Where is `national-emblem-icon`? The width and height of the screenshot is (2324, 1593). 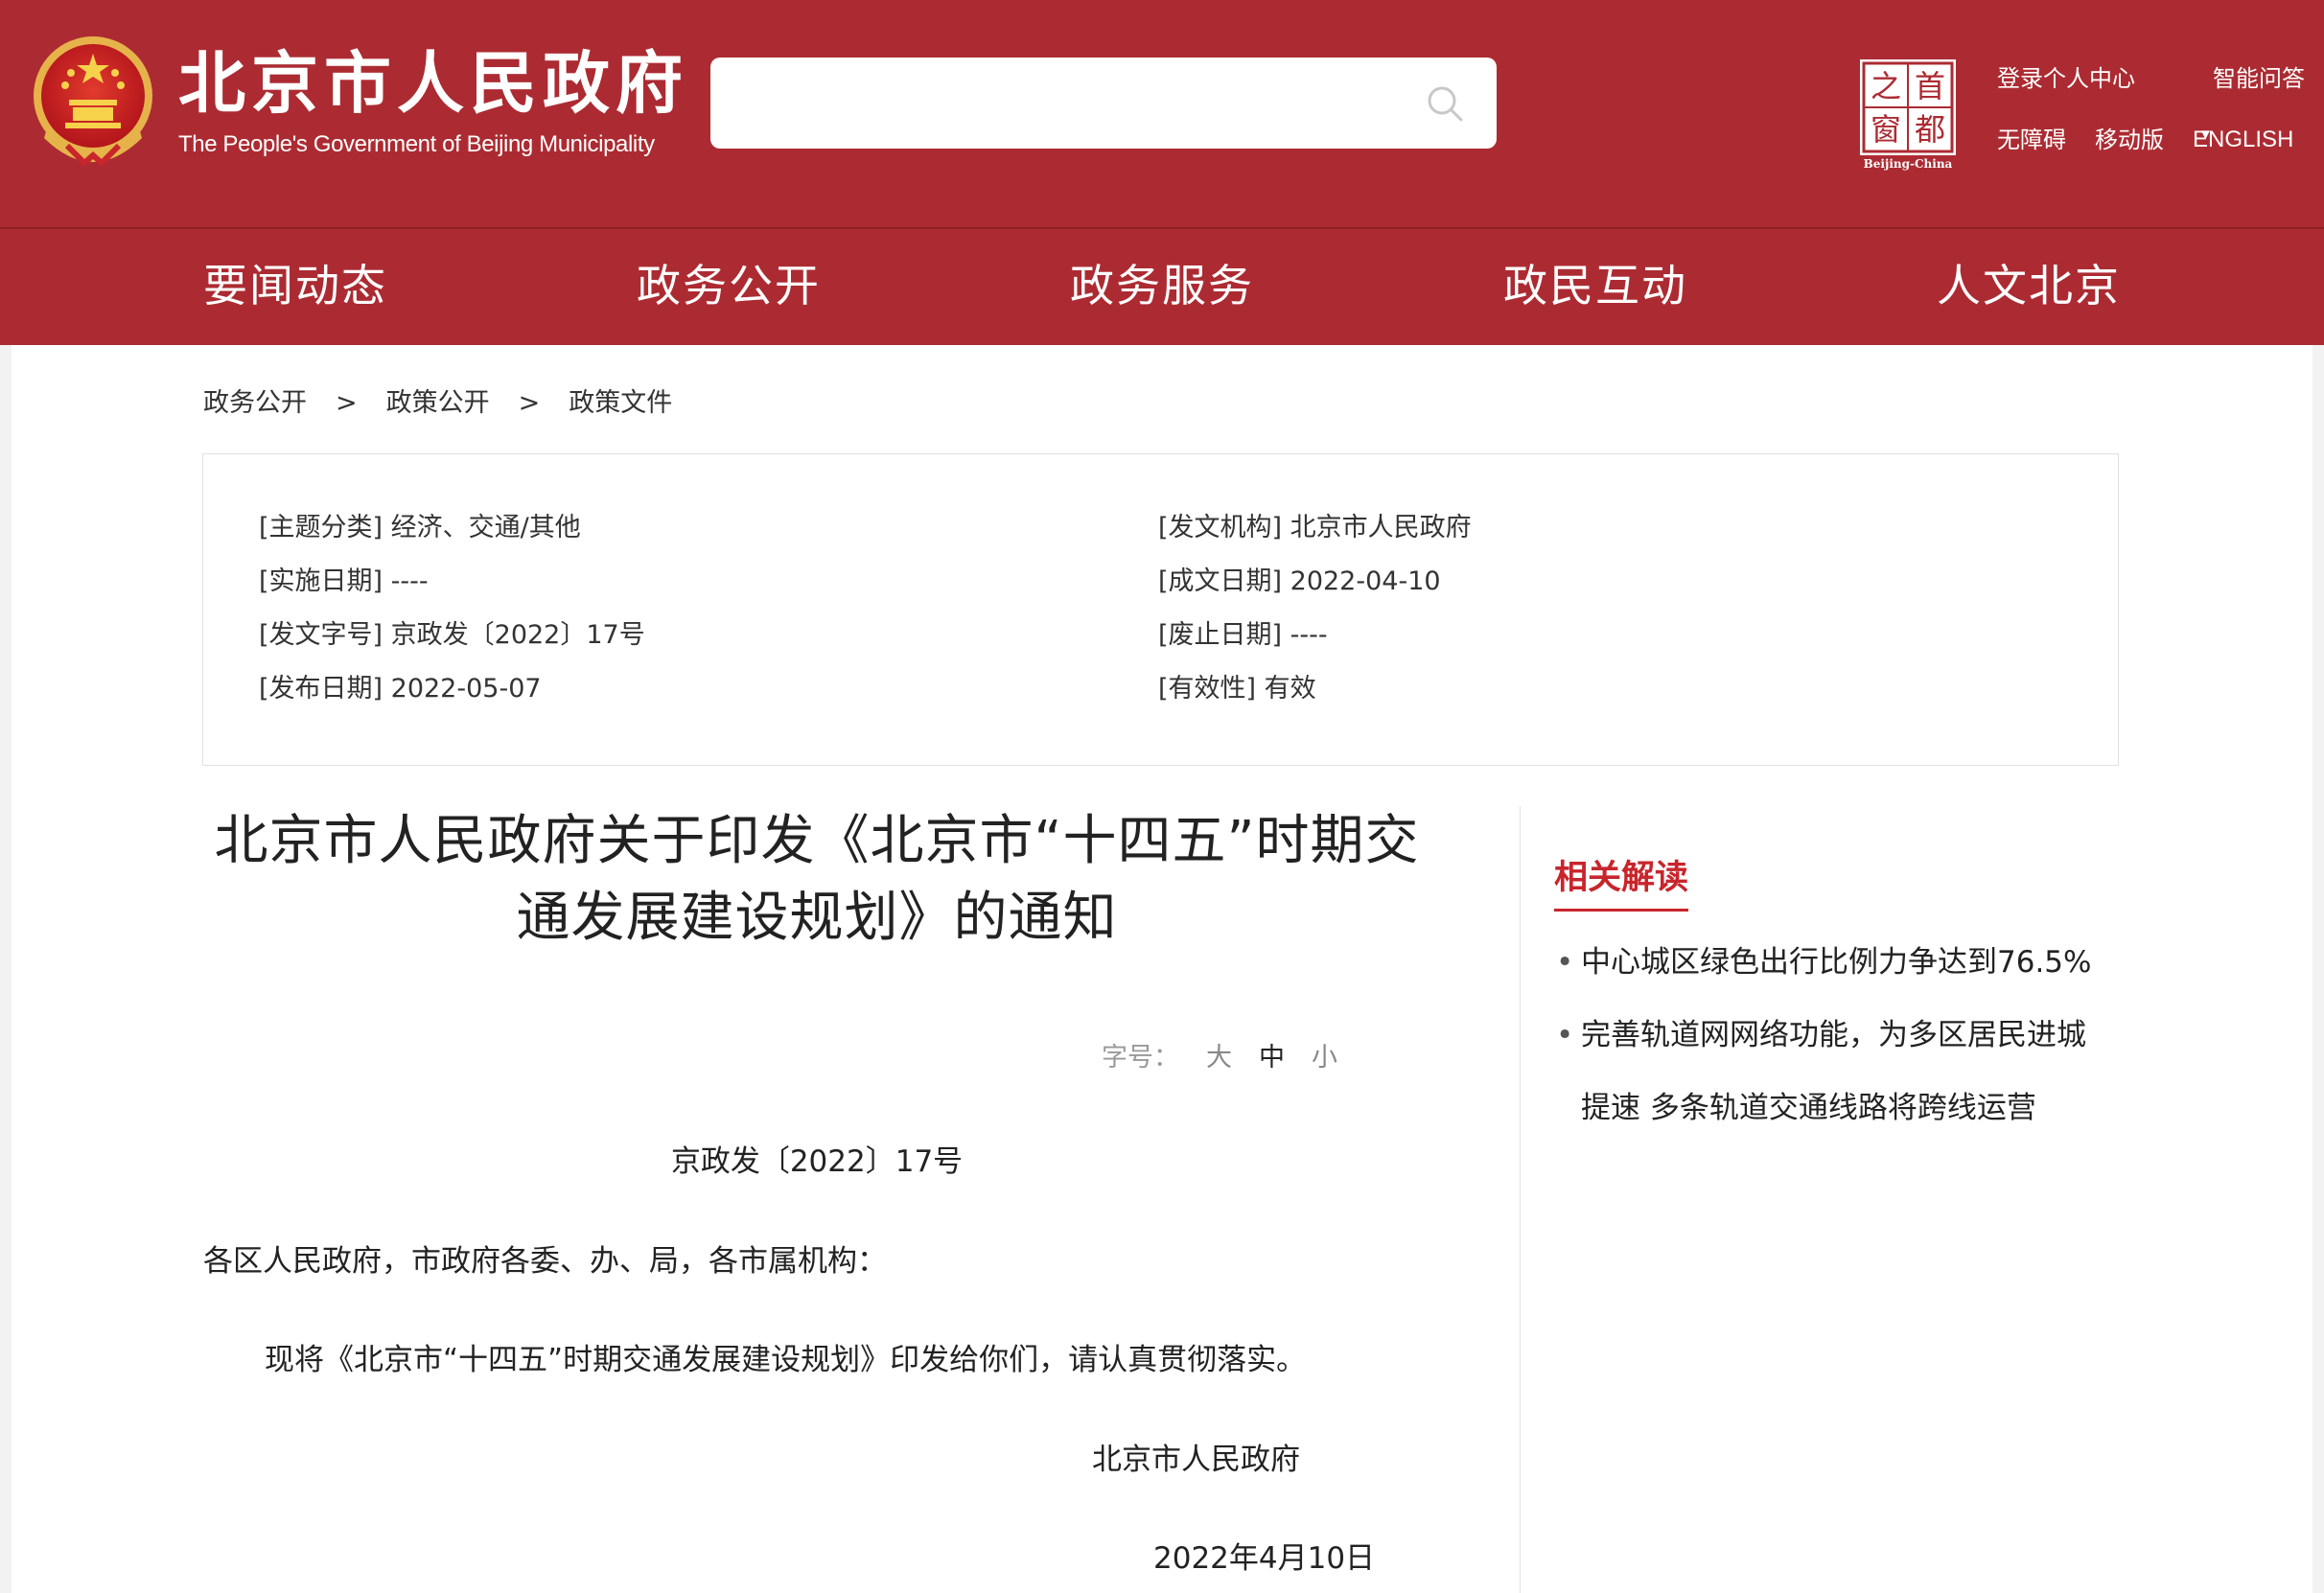
national-emblem-icon is located at coordinates (93, 101).